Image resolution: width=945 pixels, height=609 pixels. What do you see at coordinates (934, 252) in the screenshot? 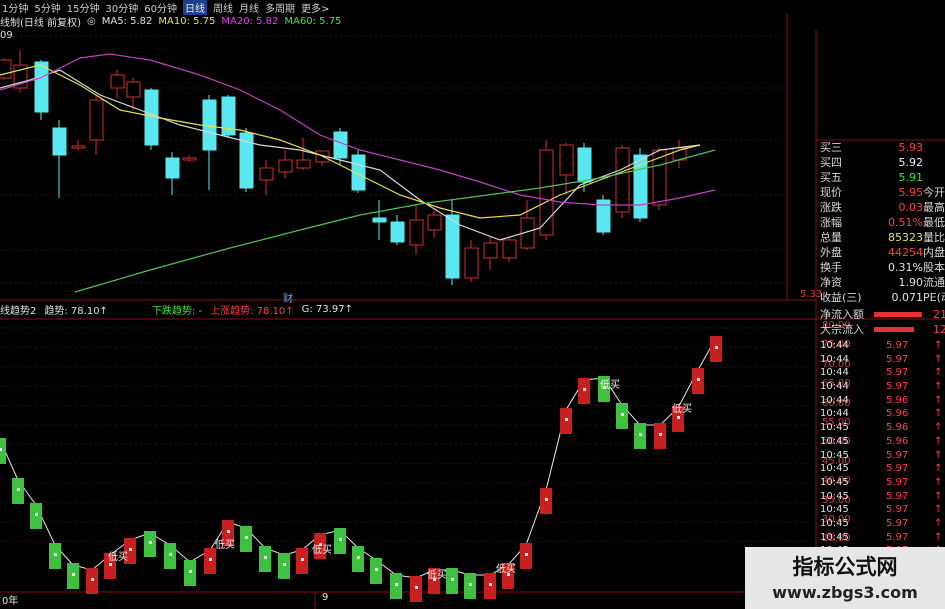
I see `quote-right-label: 内盘` at bounding box center [934, 252].